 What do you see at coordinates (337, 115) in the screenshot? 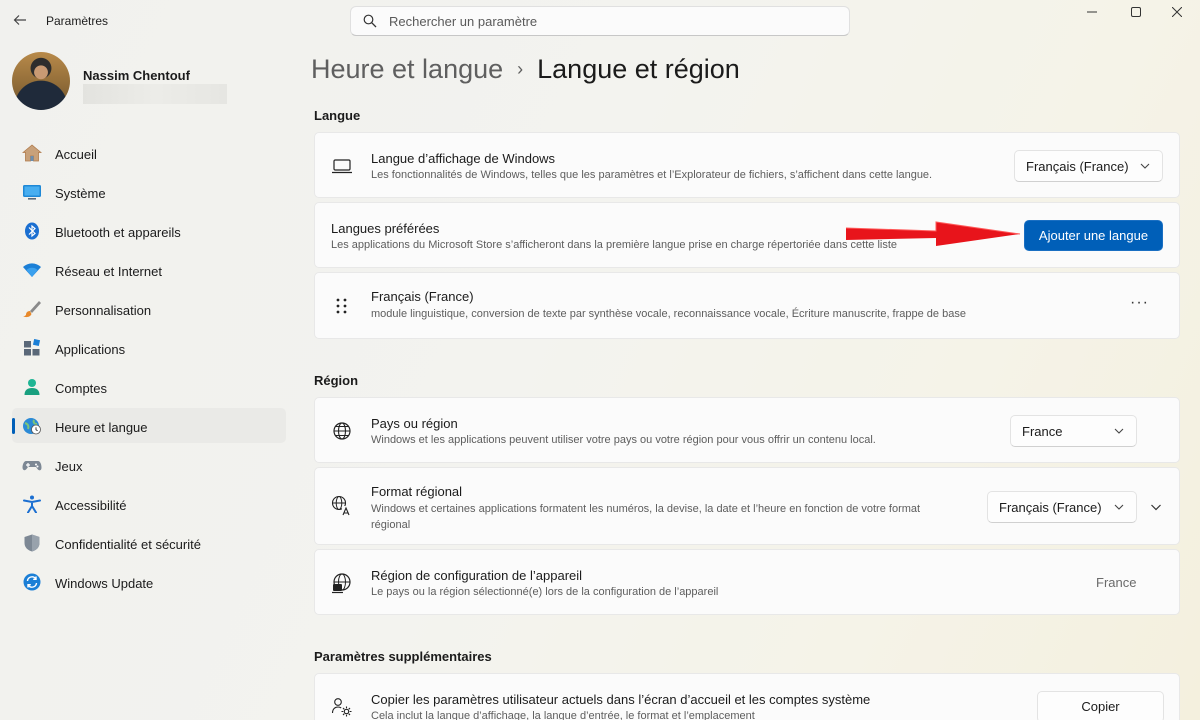
I see `section-title-langue: Langue` at bounding box center [337, 115].